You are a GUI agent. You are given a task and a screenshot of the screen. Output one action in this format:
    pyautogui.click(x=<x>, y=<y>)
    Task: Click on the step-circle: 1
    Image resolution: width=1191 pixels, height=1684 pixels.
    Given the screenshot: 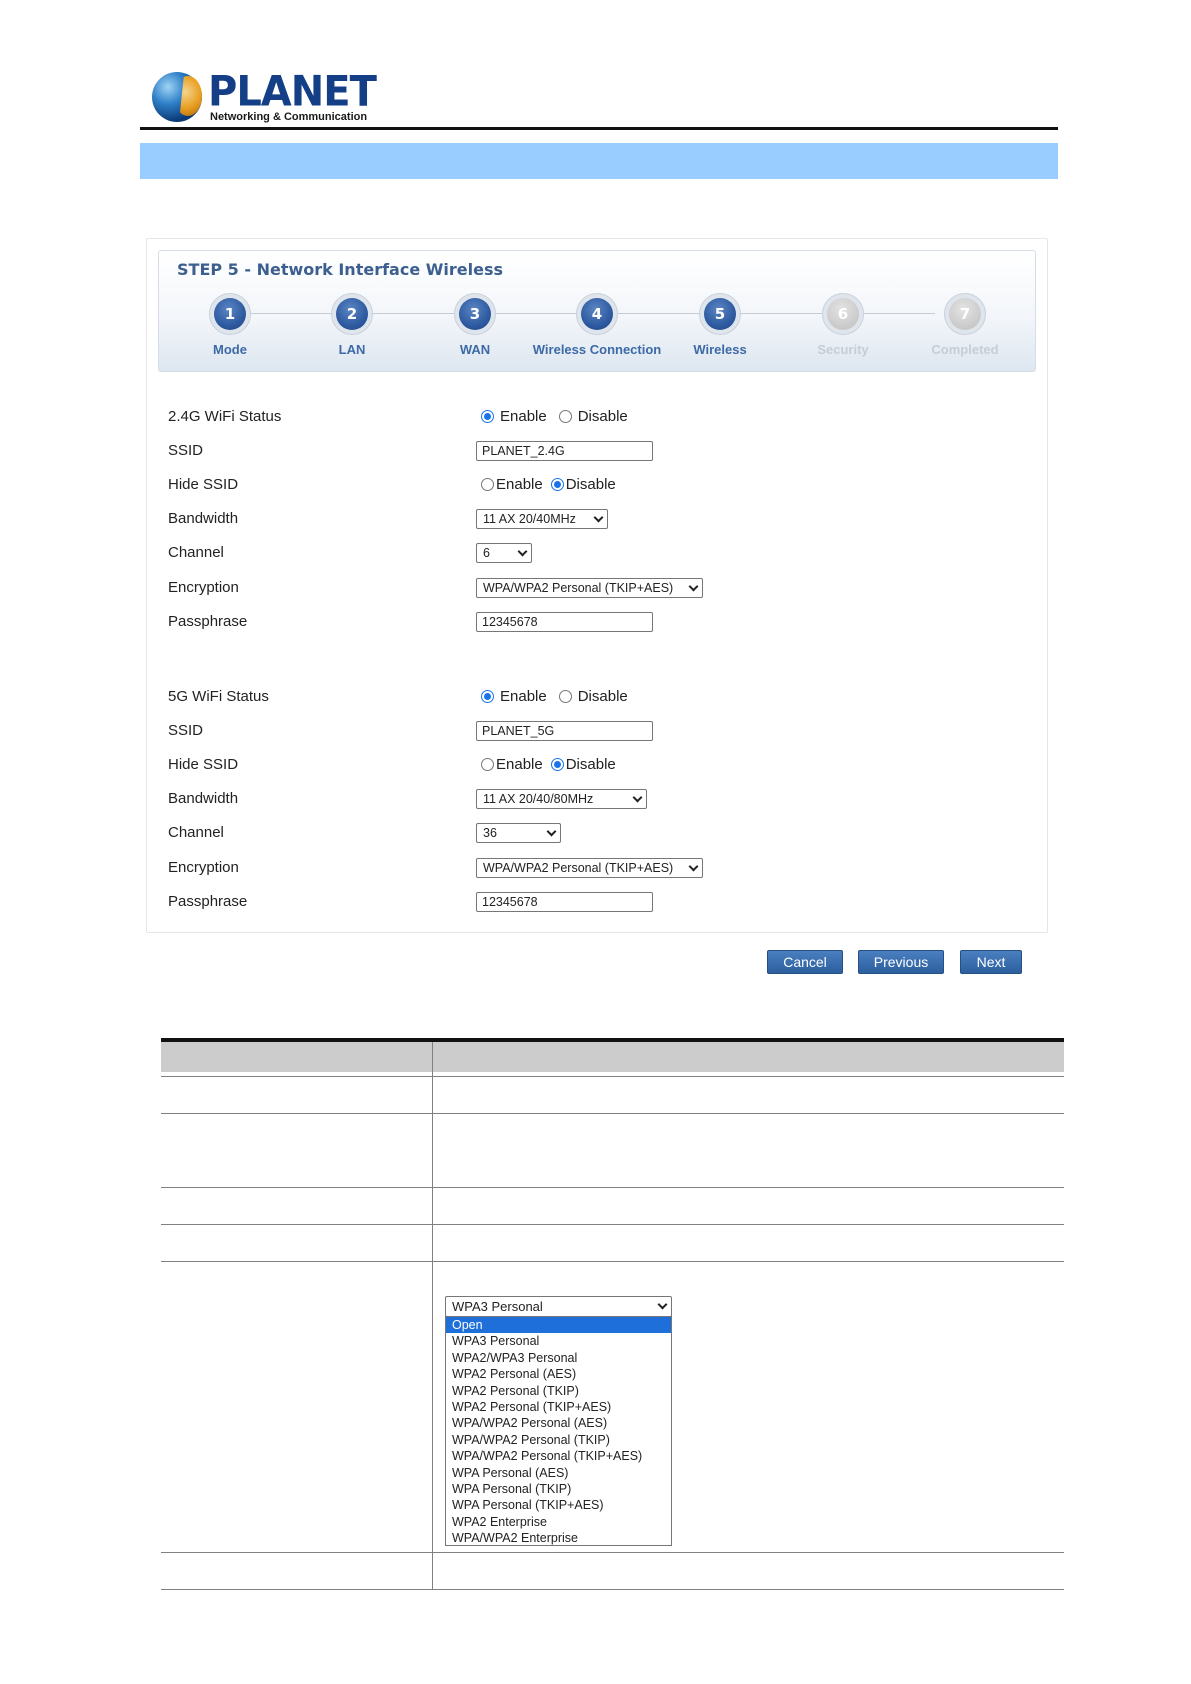 What is the action you would take?
    pyautogui.click(x=230, y=314)
    